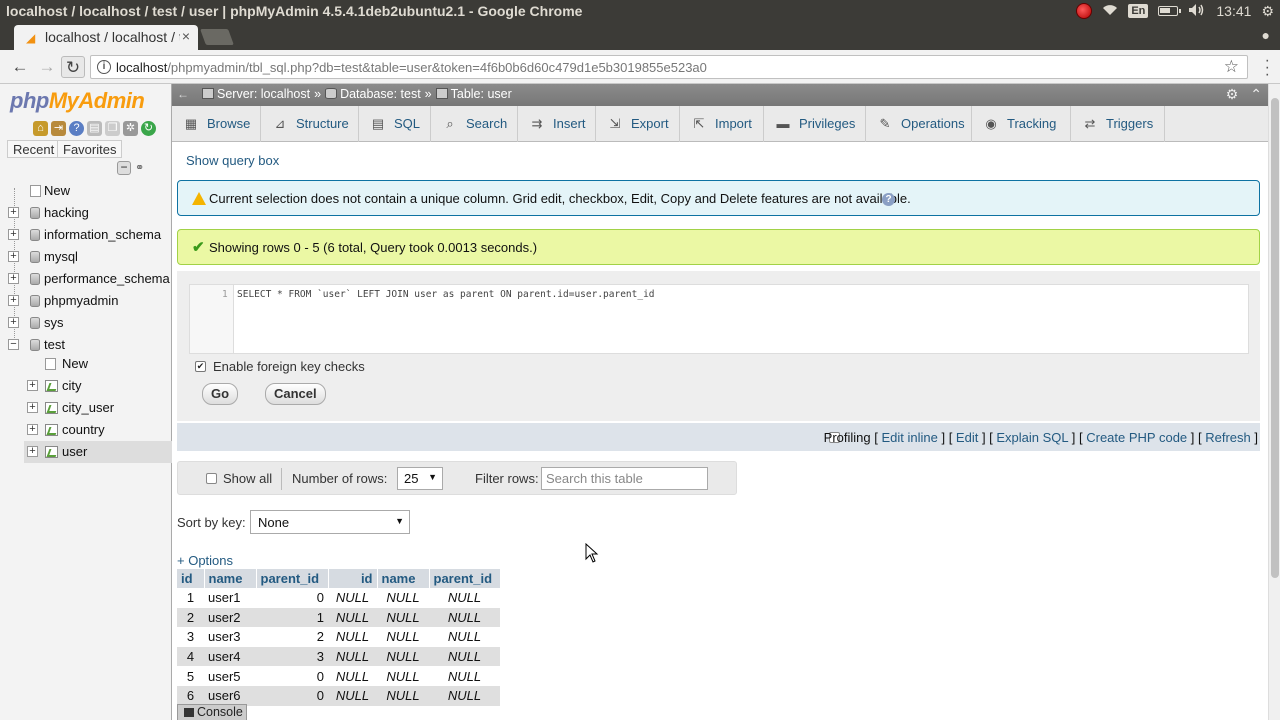 The height and width of the screenshot is (720, 1280). What do you see at coordinates (909, 437) in the screenshot?
I see `edit-inline-link: Edit inline` at bounding box center [909, 437].